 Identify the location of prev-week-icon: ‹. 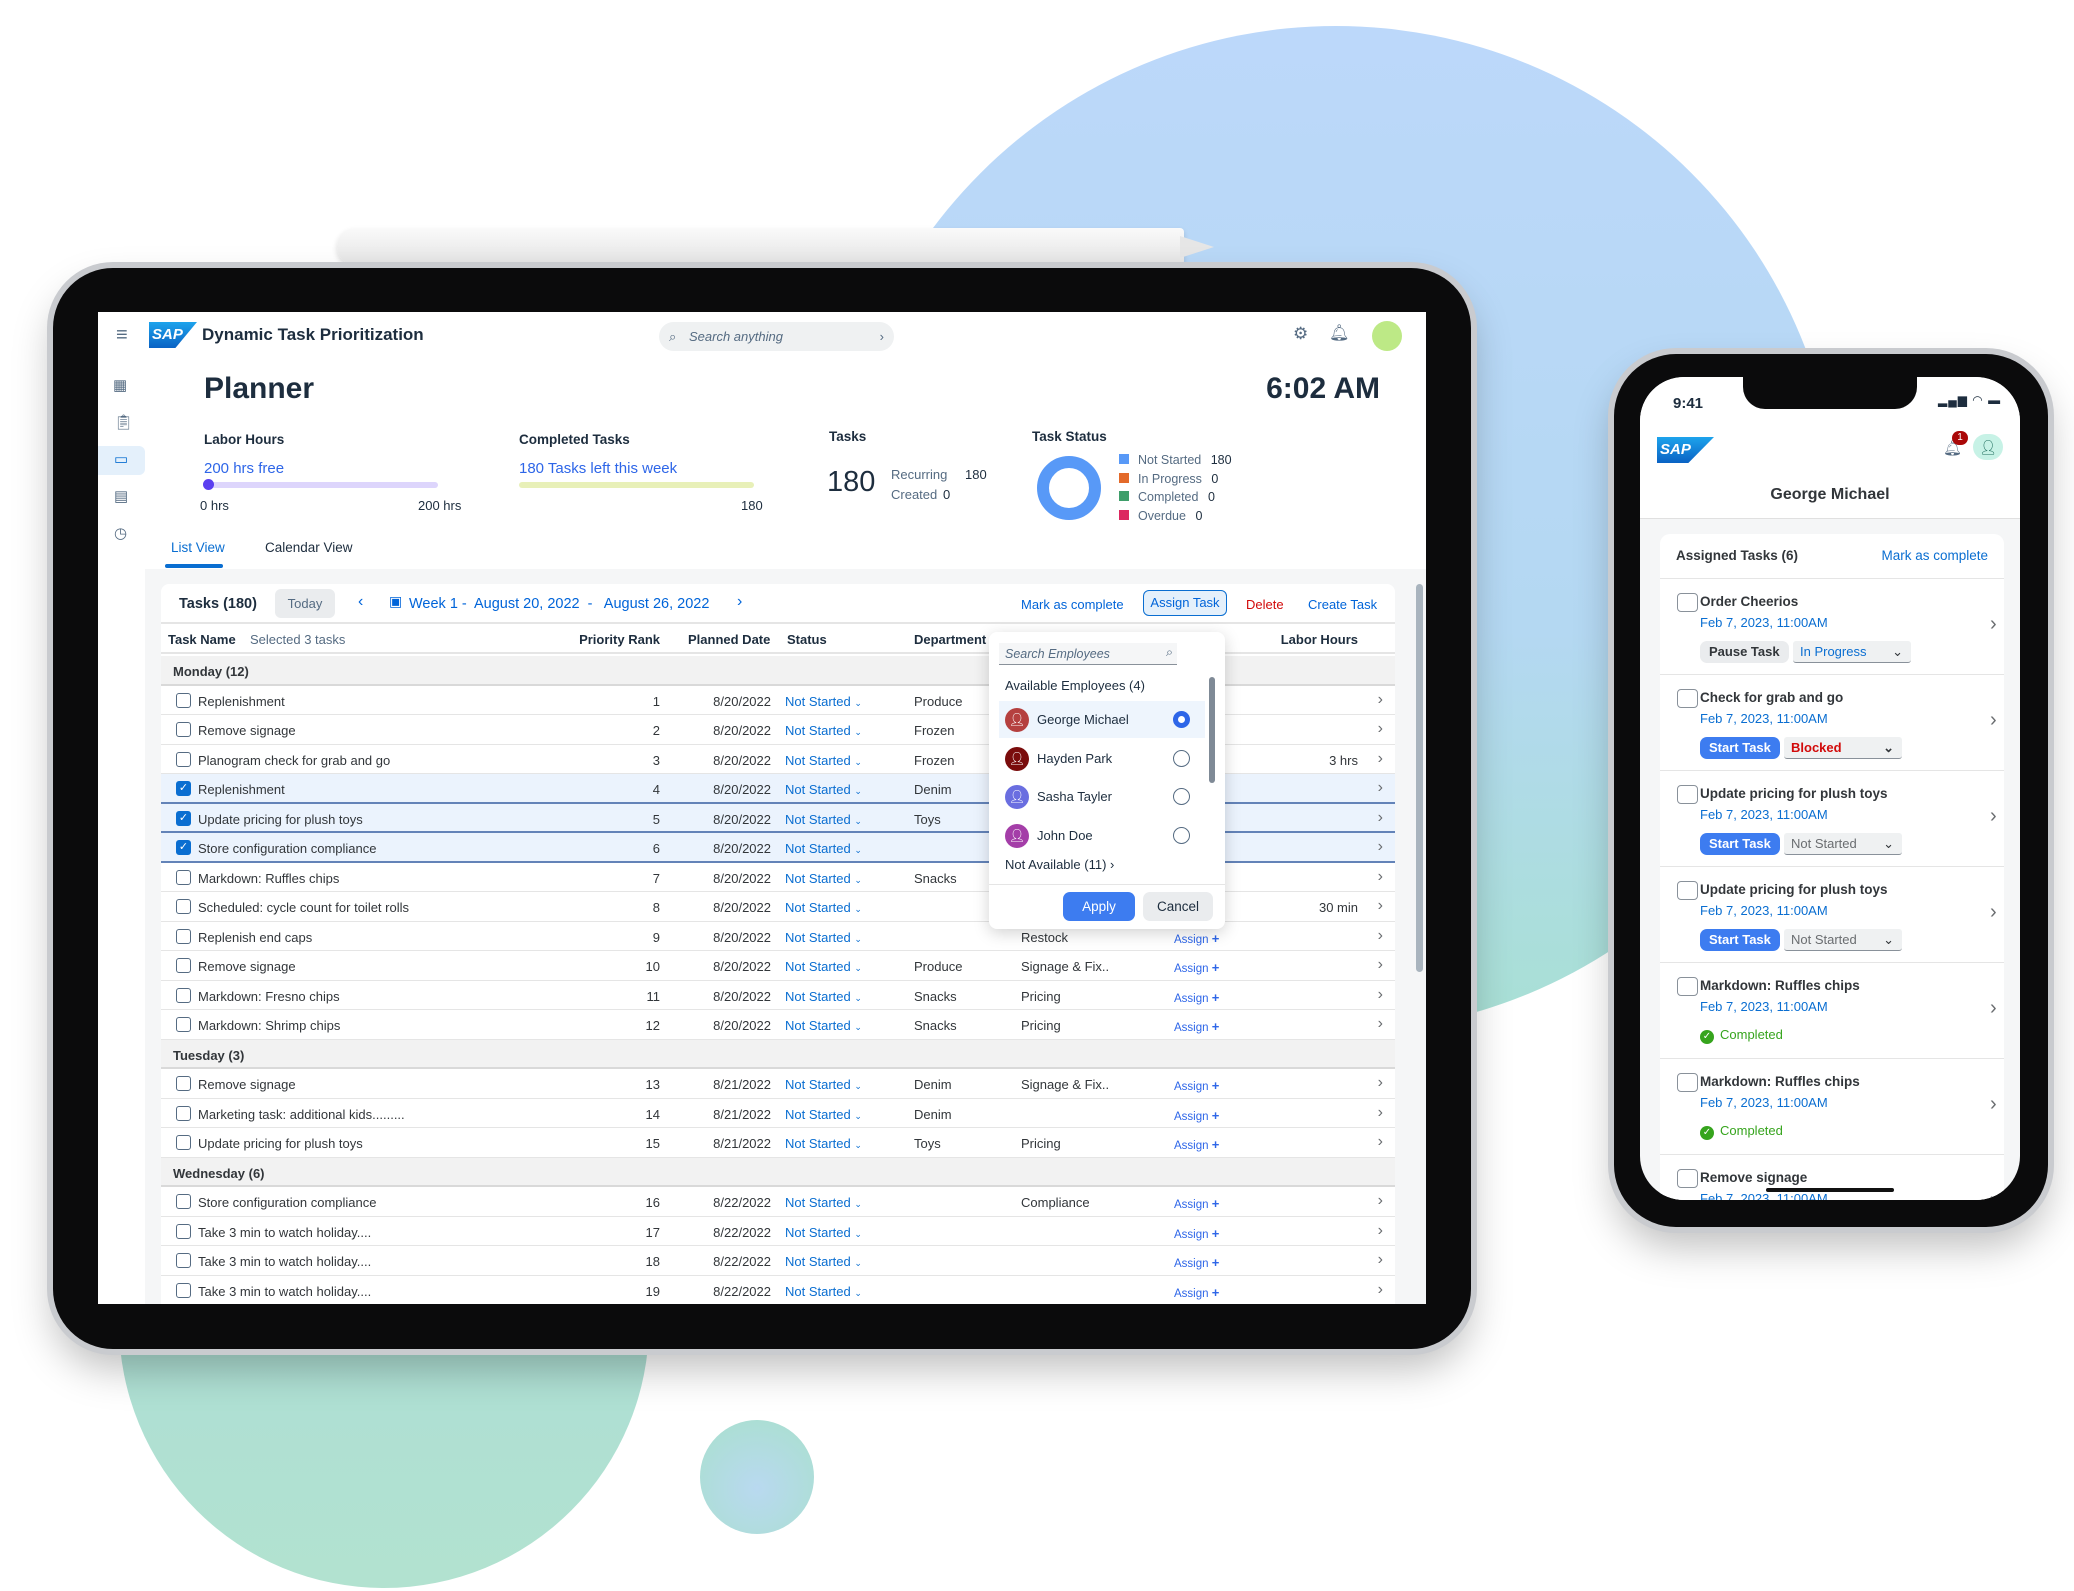
(360, 602).